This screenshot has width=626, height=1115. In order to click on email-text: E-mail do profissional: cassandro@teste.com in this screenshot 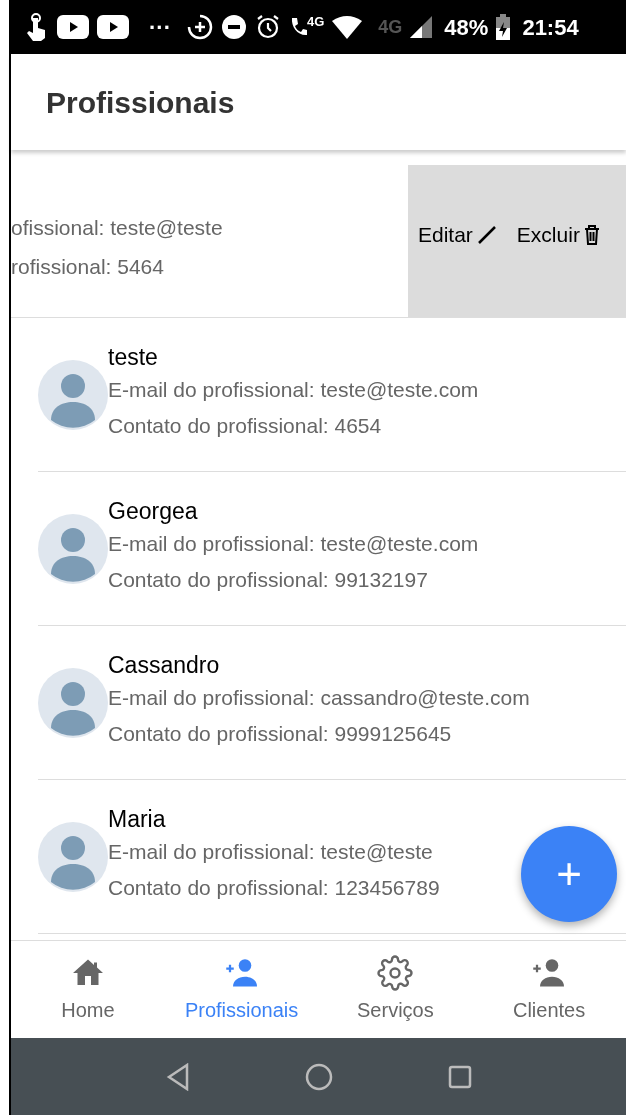, I will do `click(319, 697)`.